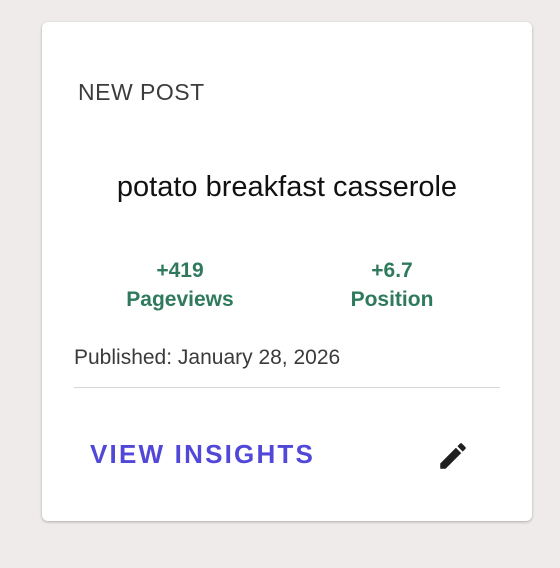  Describe the element at coordinates (180, 285) in the screenshot. I see `stat-pageviews: +419 Pageviews` at that location.